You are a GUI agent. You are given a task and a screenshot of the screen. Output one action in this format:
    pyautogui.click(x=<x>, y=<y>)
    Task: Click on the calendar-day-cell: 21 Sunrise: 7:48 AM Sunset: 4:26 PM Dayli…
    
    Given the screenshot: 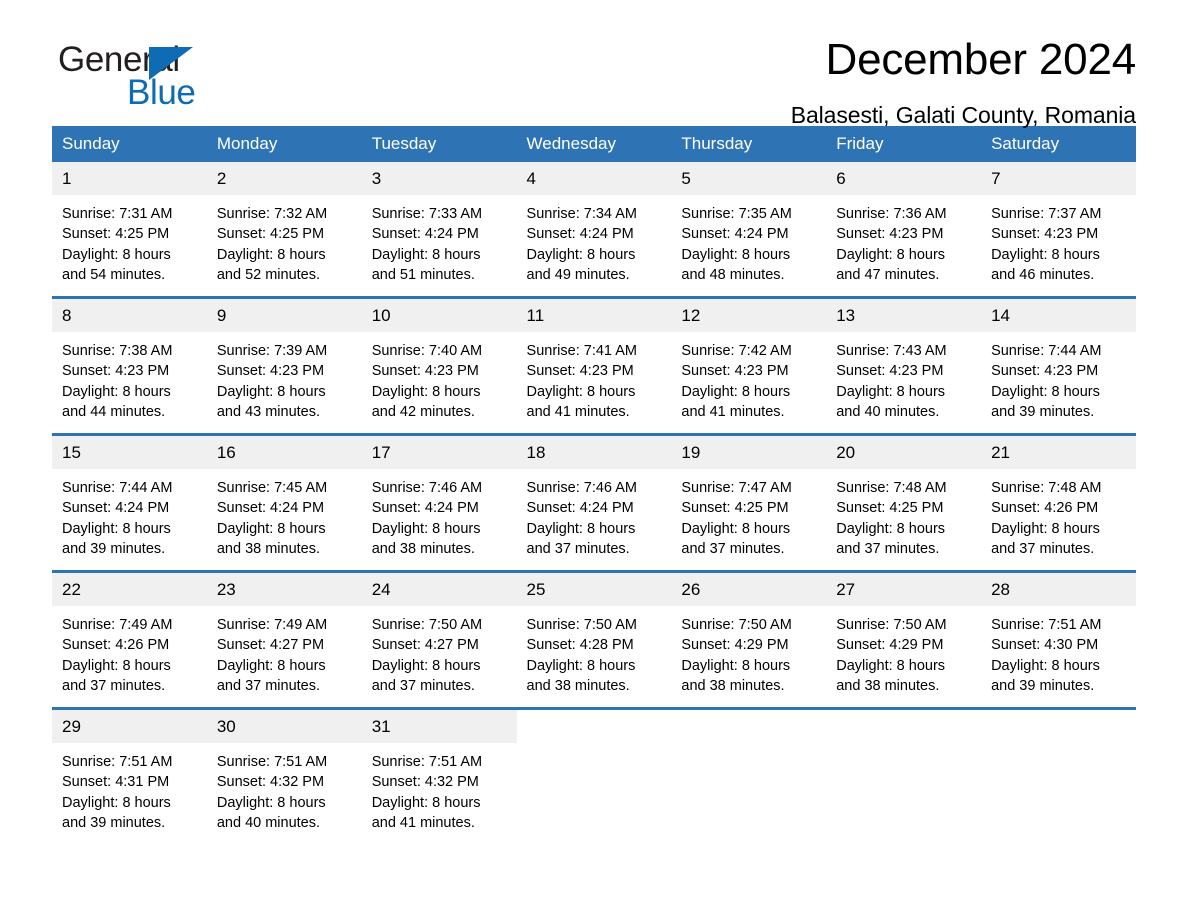 What is the action you would take?
    pyautogui.click(x=1058, y=502)
    